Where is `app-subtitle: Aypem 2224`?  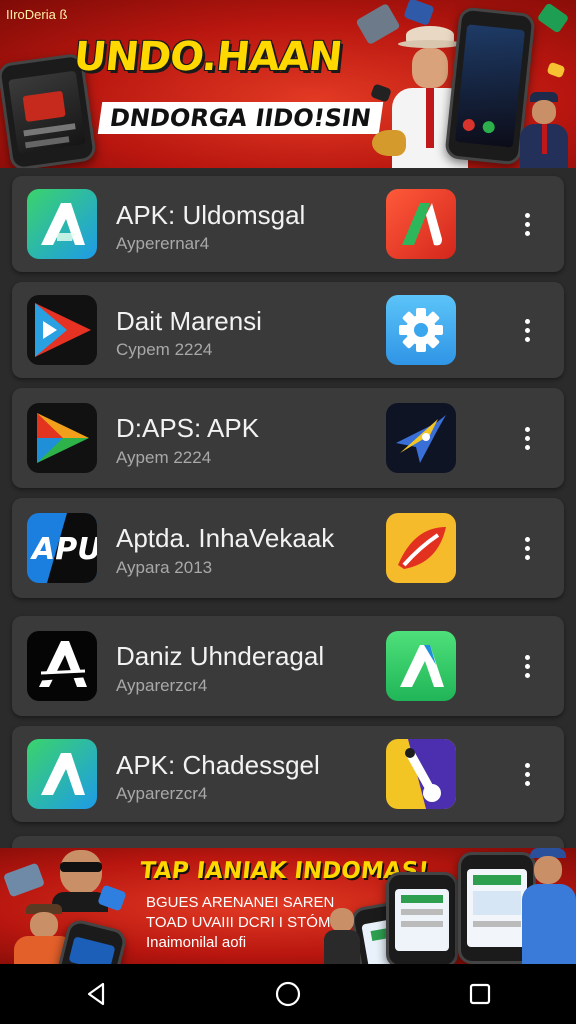 app-subtitle: Aypem 2224 is located at coordinates (164, 457).